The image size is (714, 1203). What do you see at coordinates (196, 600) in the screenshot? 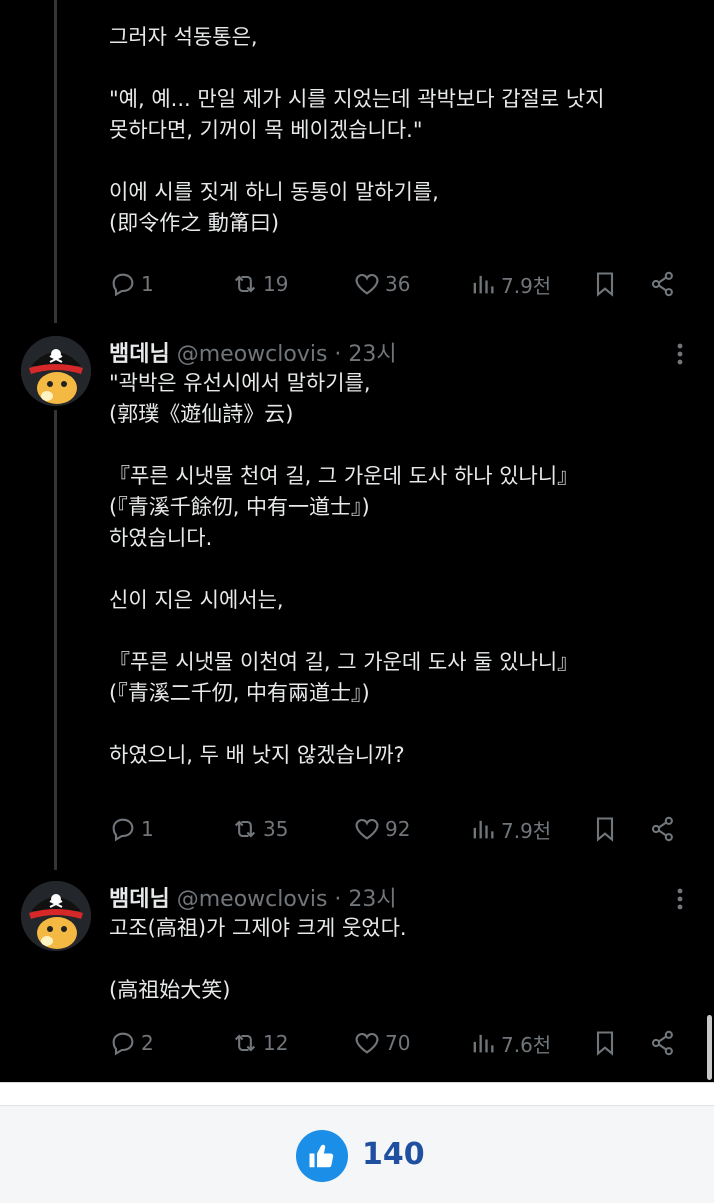
I see `tweet-line: 신이 지은 시에서는,` at bounding box center [196, 600].